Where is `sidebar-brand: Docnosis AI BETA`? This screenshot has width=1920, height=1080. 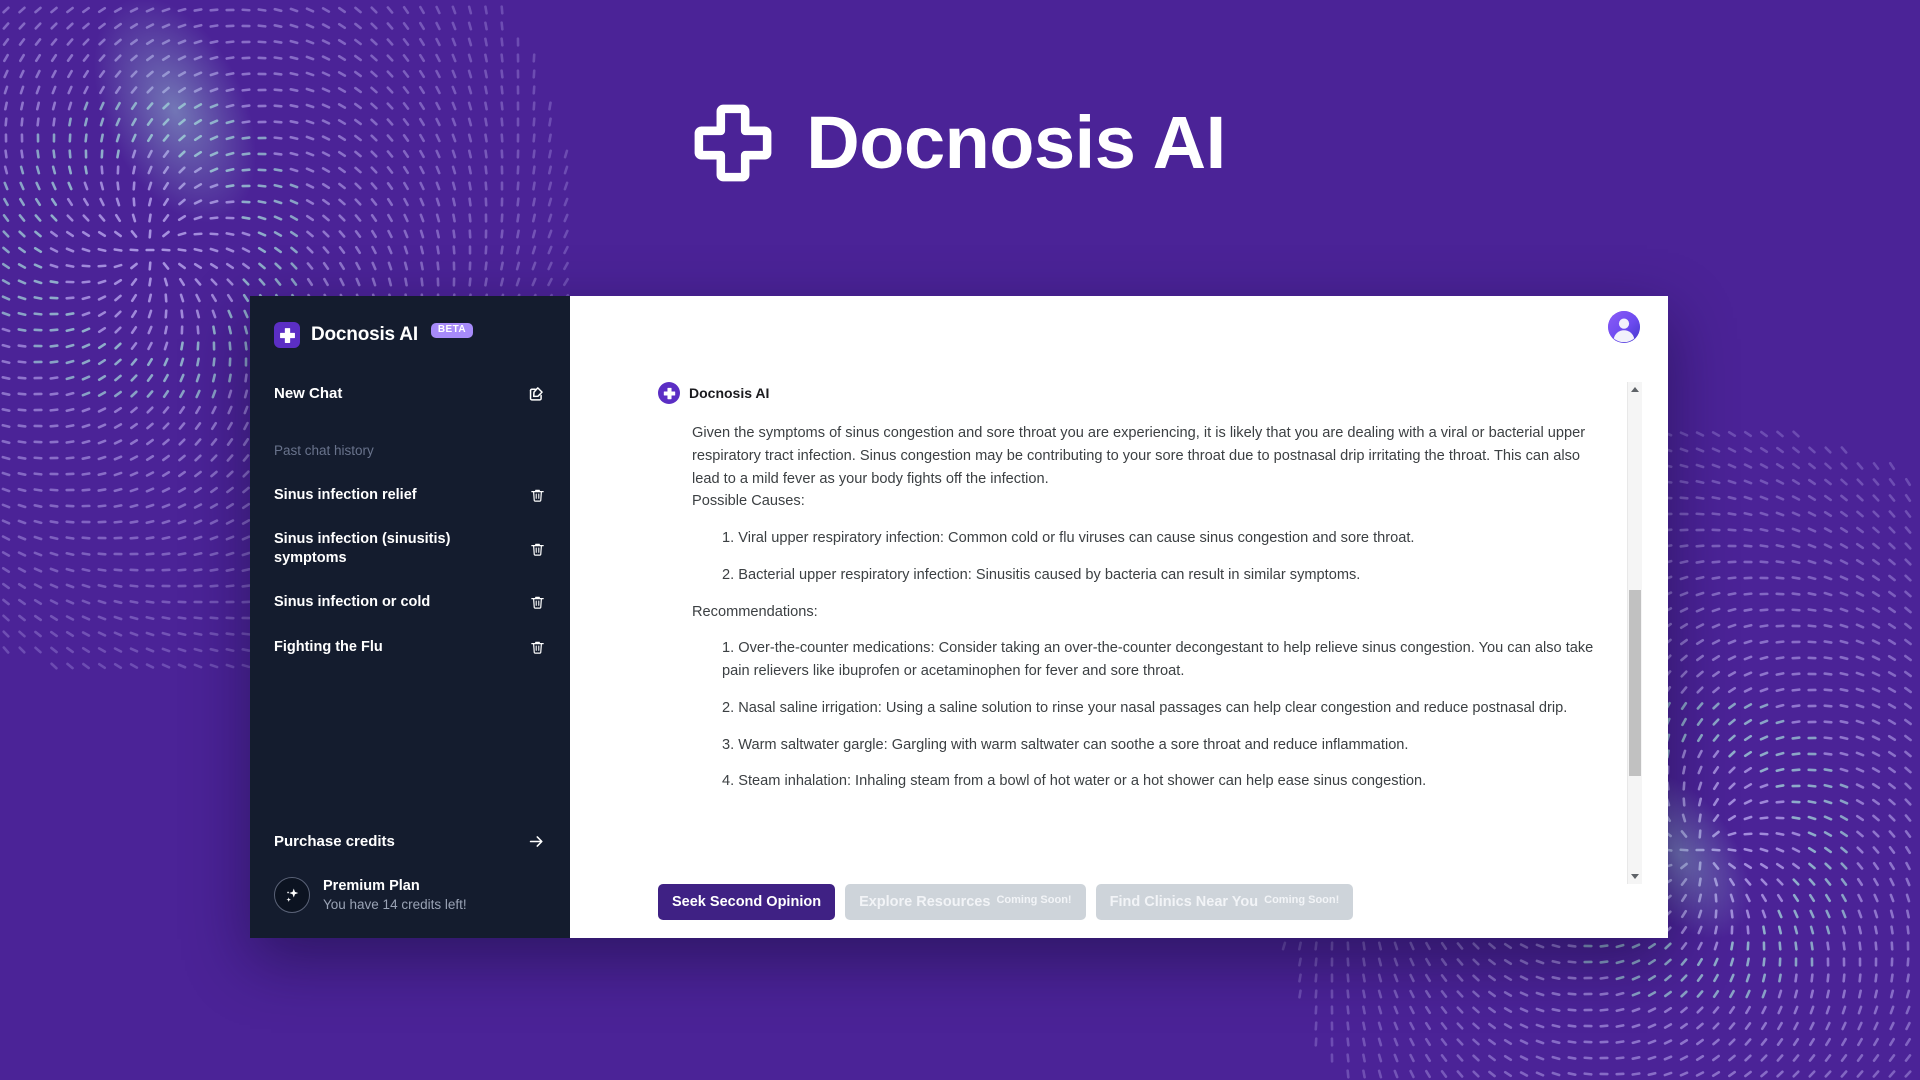
sidebar-brand: Docnosis AI BETA is located at coordinates (410, 335).